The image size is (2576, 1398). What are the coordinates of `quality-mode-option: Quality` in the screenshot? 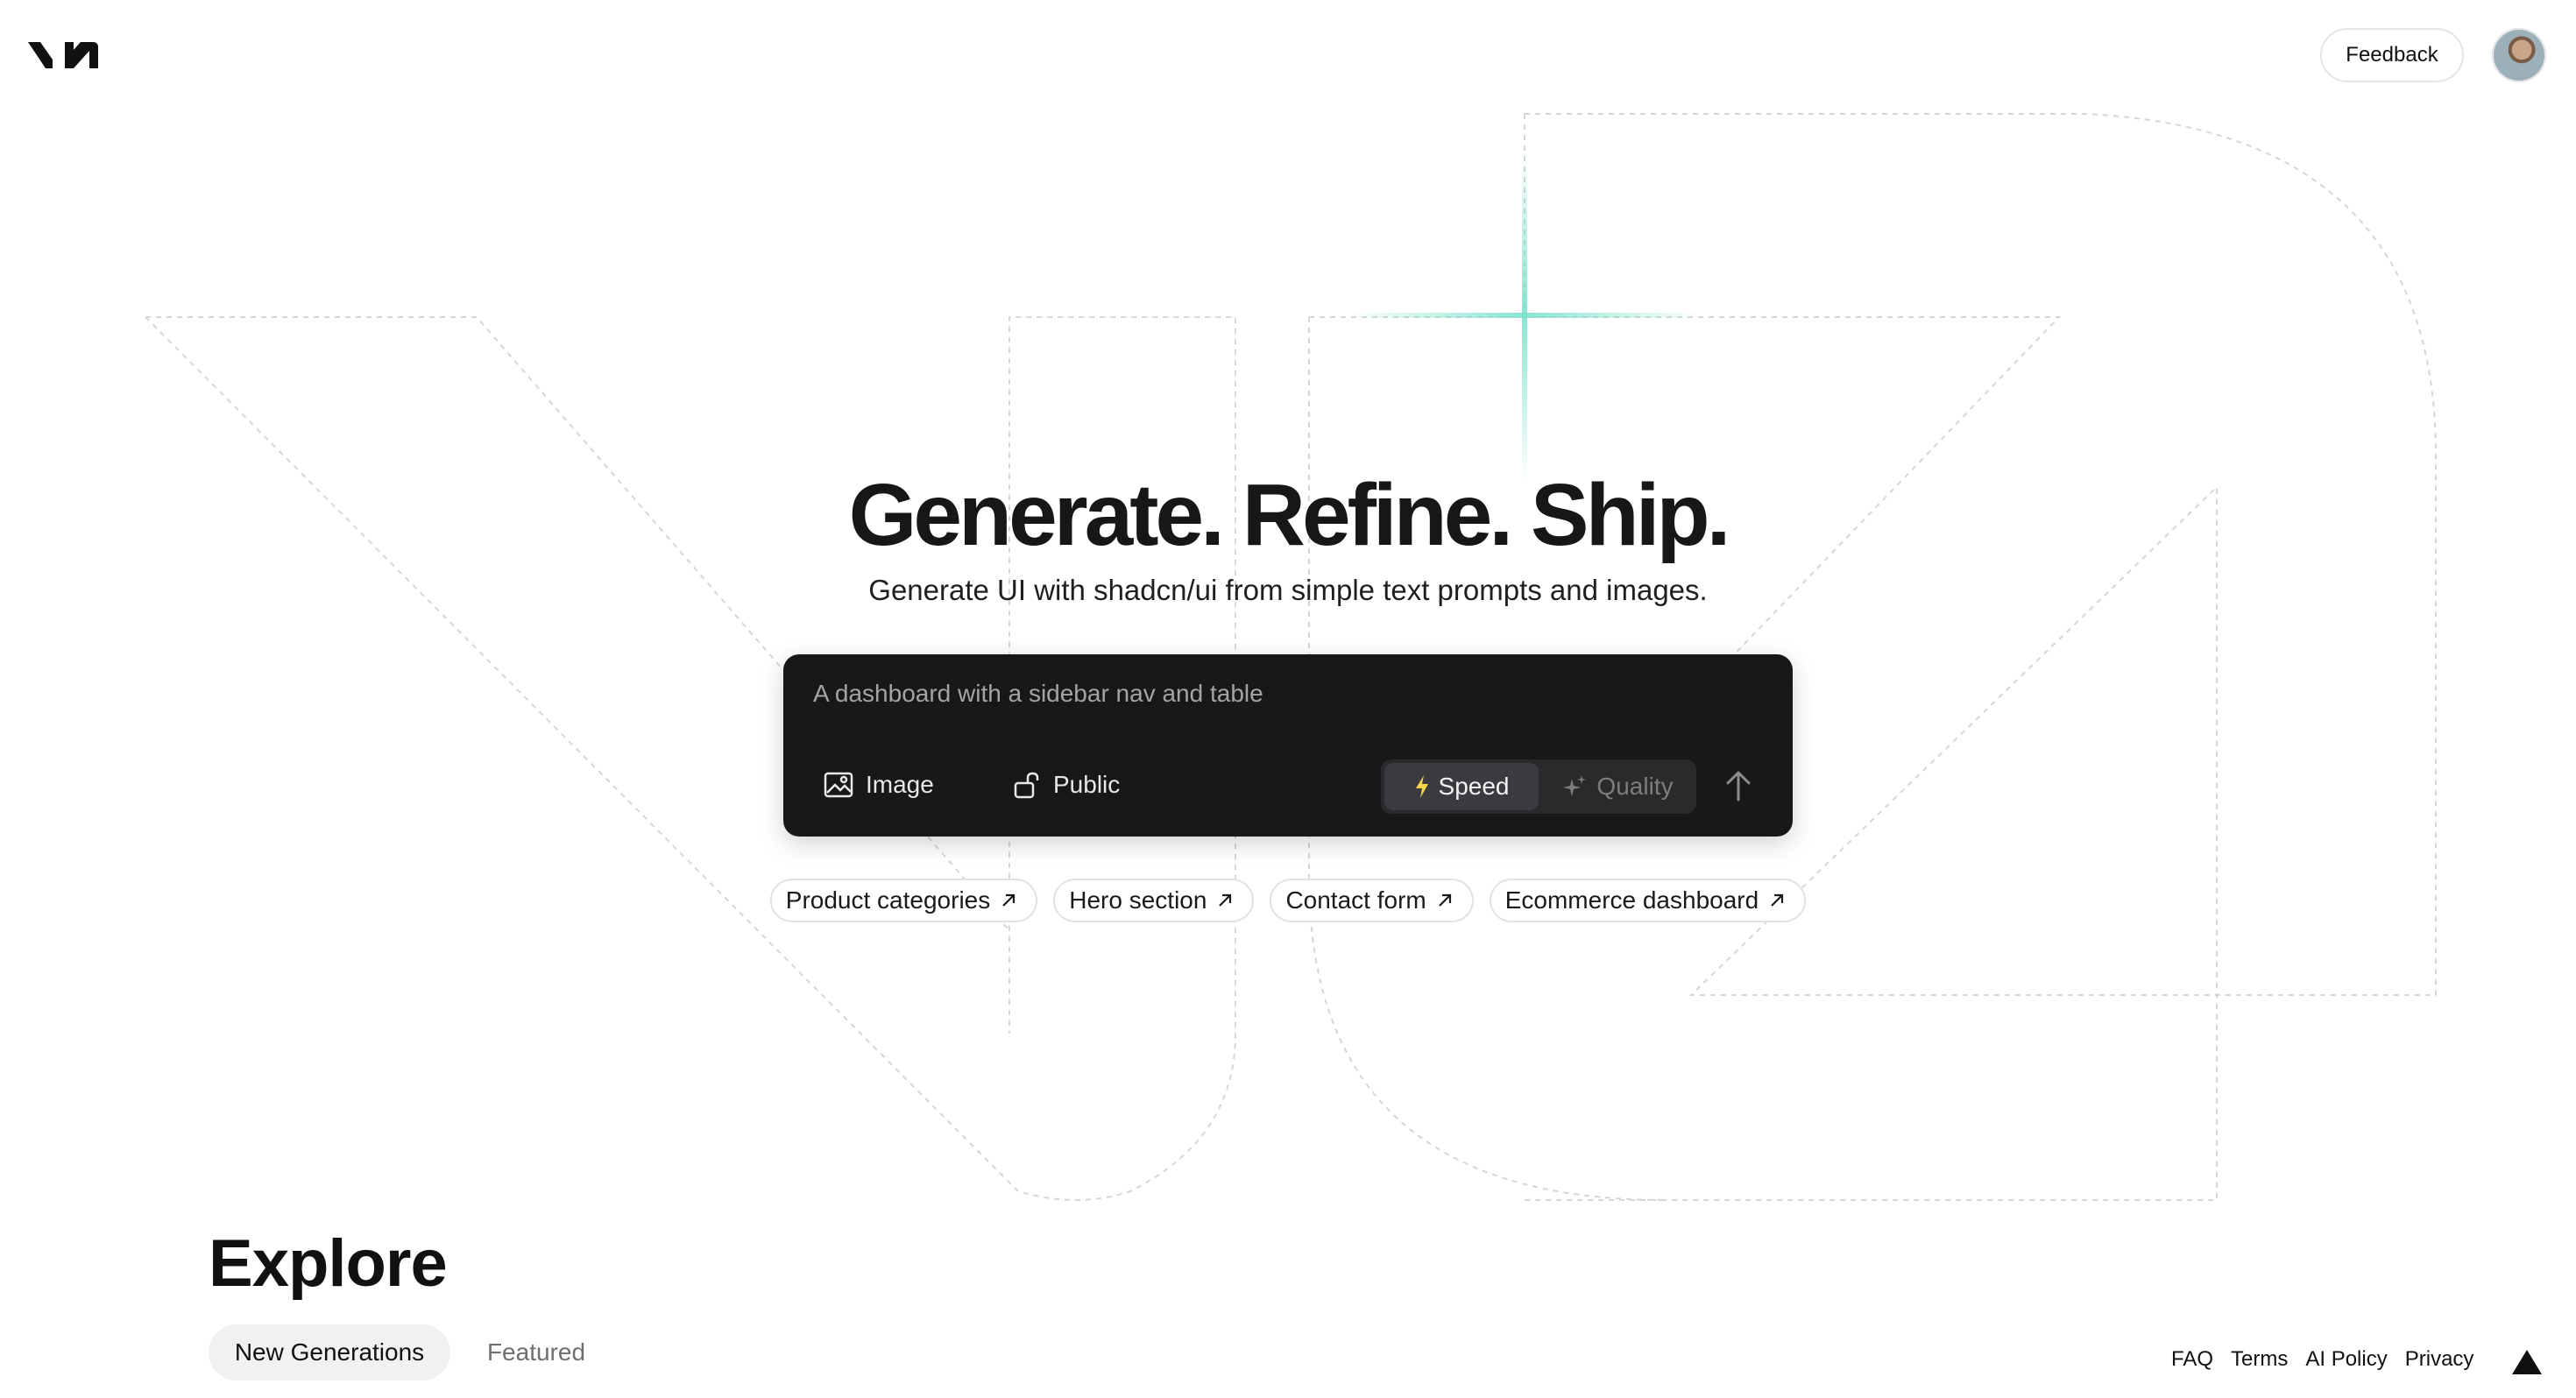 It's located at (1617, 786).